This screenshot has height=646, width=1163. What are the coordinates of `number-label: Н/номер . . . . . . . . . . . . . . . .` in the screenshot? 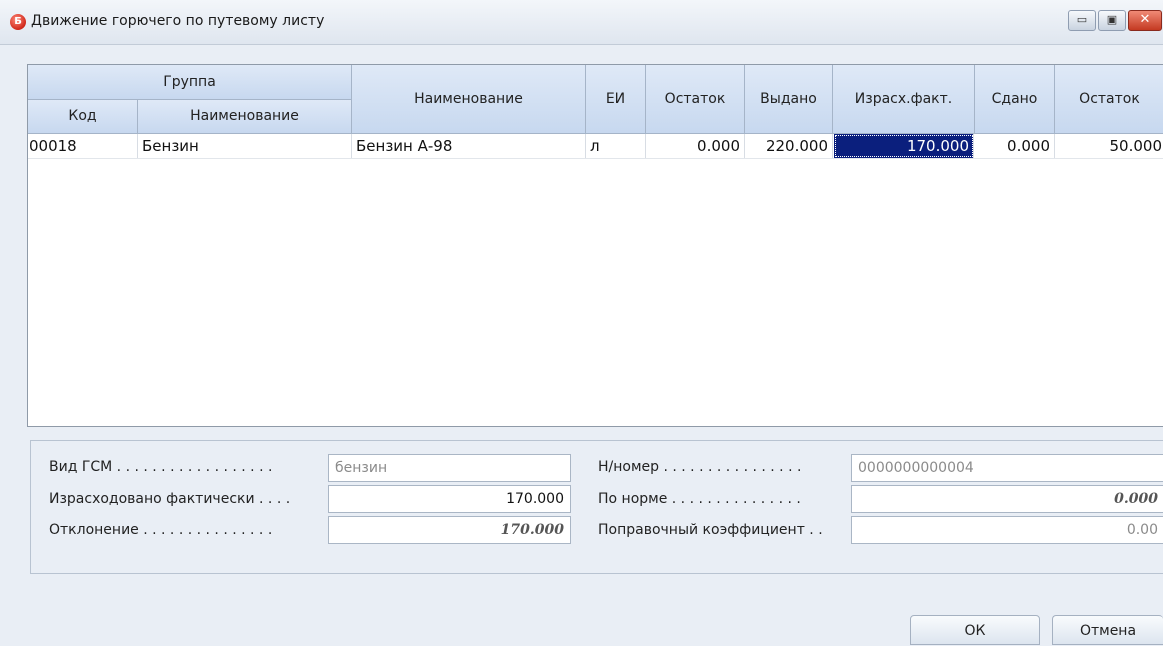 It's located at (700, 467).